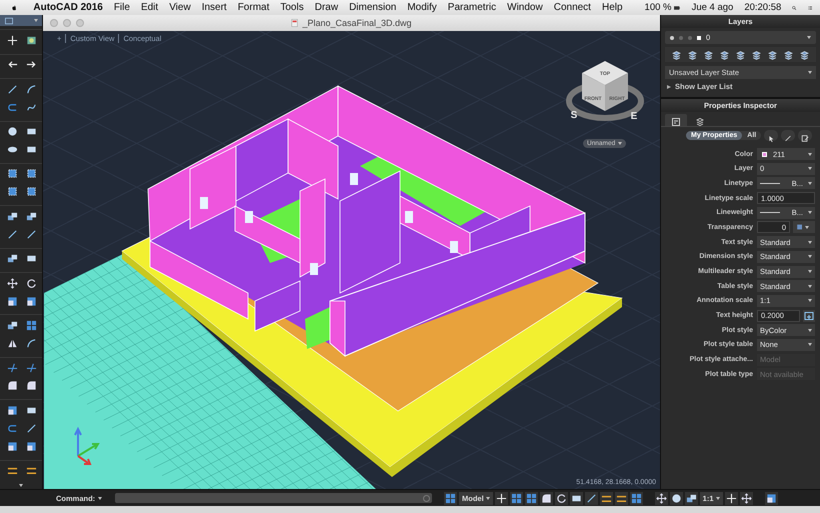 Image resolution: width=820 pixels, height=513 pixels. What do you see at coordinates (605, 91) in the screenshot?
I see `viewcube-drawing` at bounding box center [605, 91].